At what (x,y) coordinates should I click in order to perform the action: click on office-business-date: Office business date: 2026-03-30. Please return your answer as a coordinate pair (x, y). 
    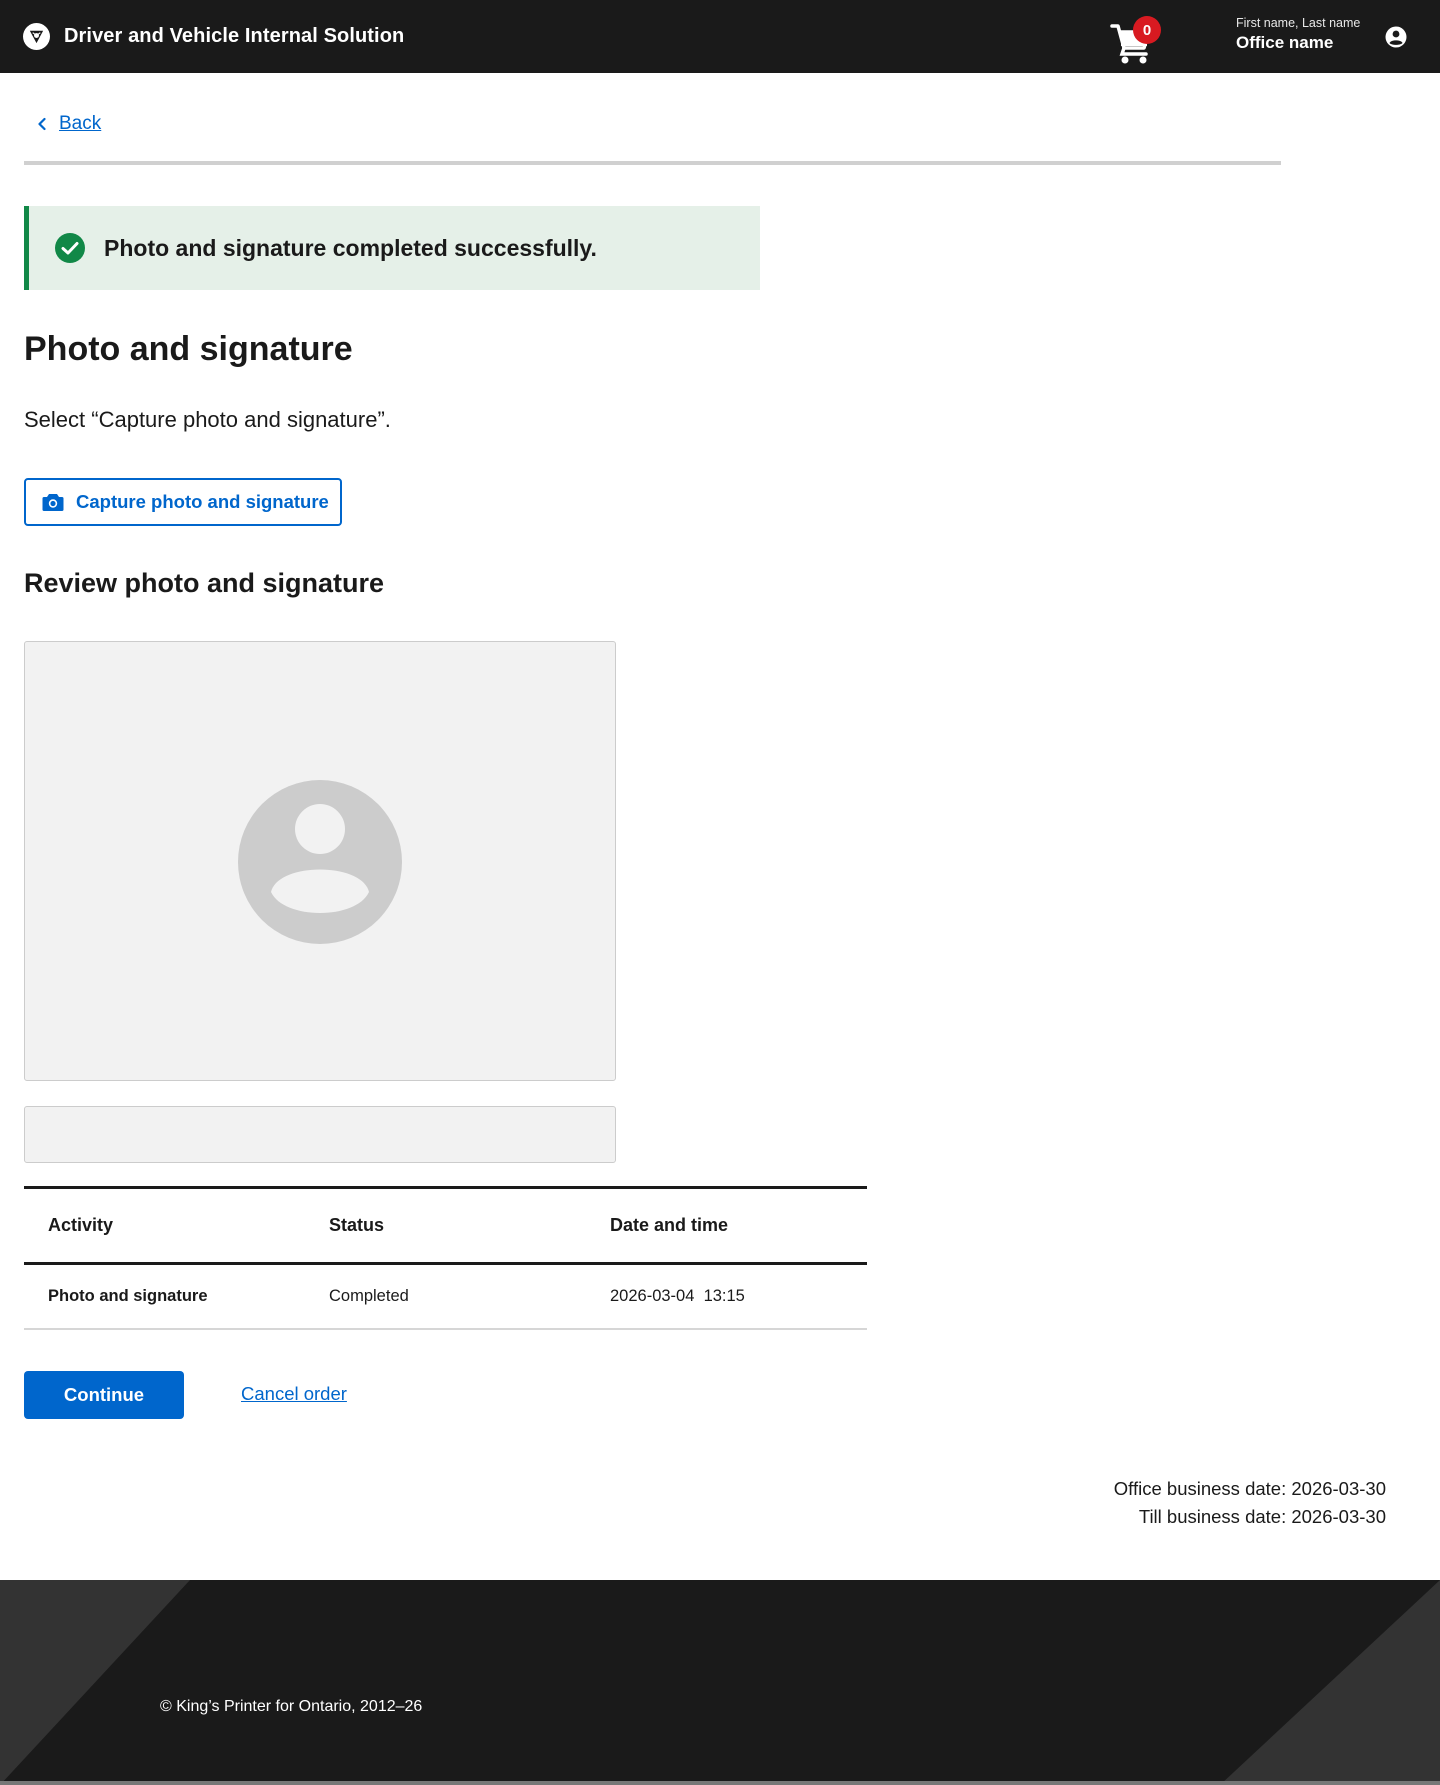
    Looking at the image, I should click on (1249, 1488).